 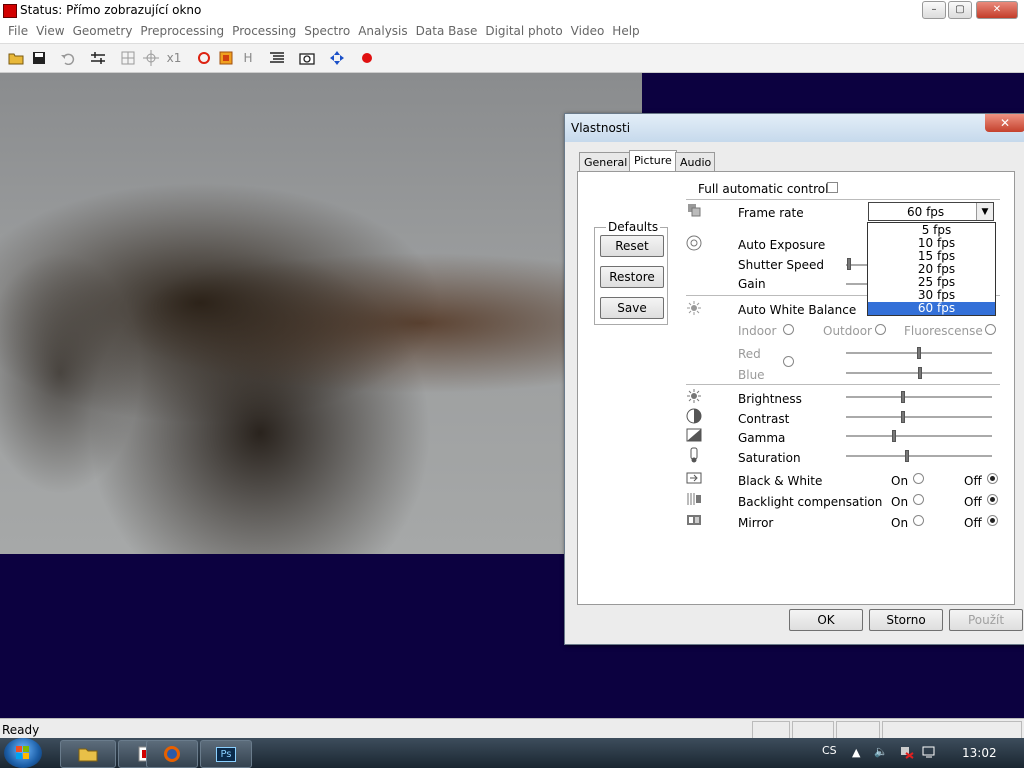 What do you see at coordinates (103, 31) in the screenshot?
I see `menu-geometry: Geometry` at bounding box center [103, 31].